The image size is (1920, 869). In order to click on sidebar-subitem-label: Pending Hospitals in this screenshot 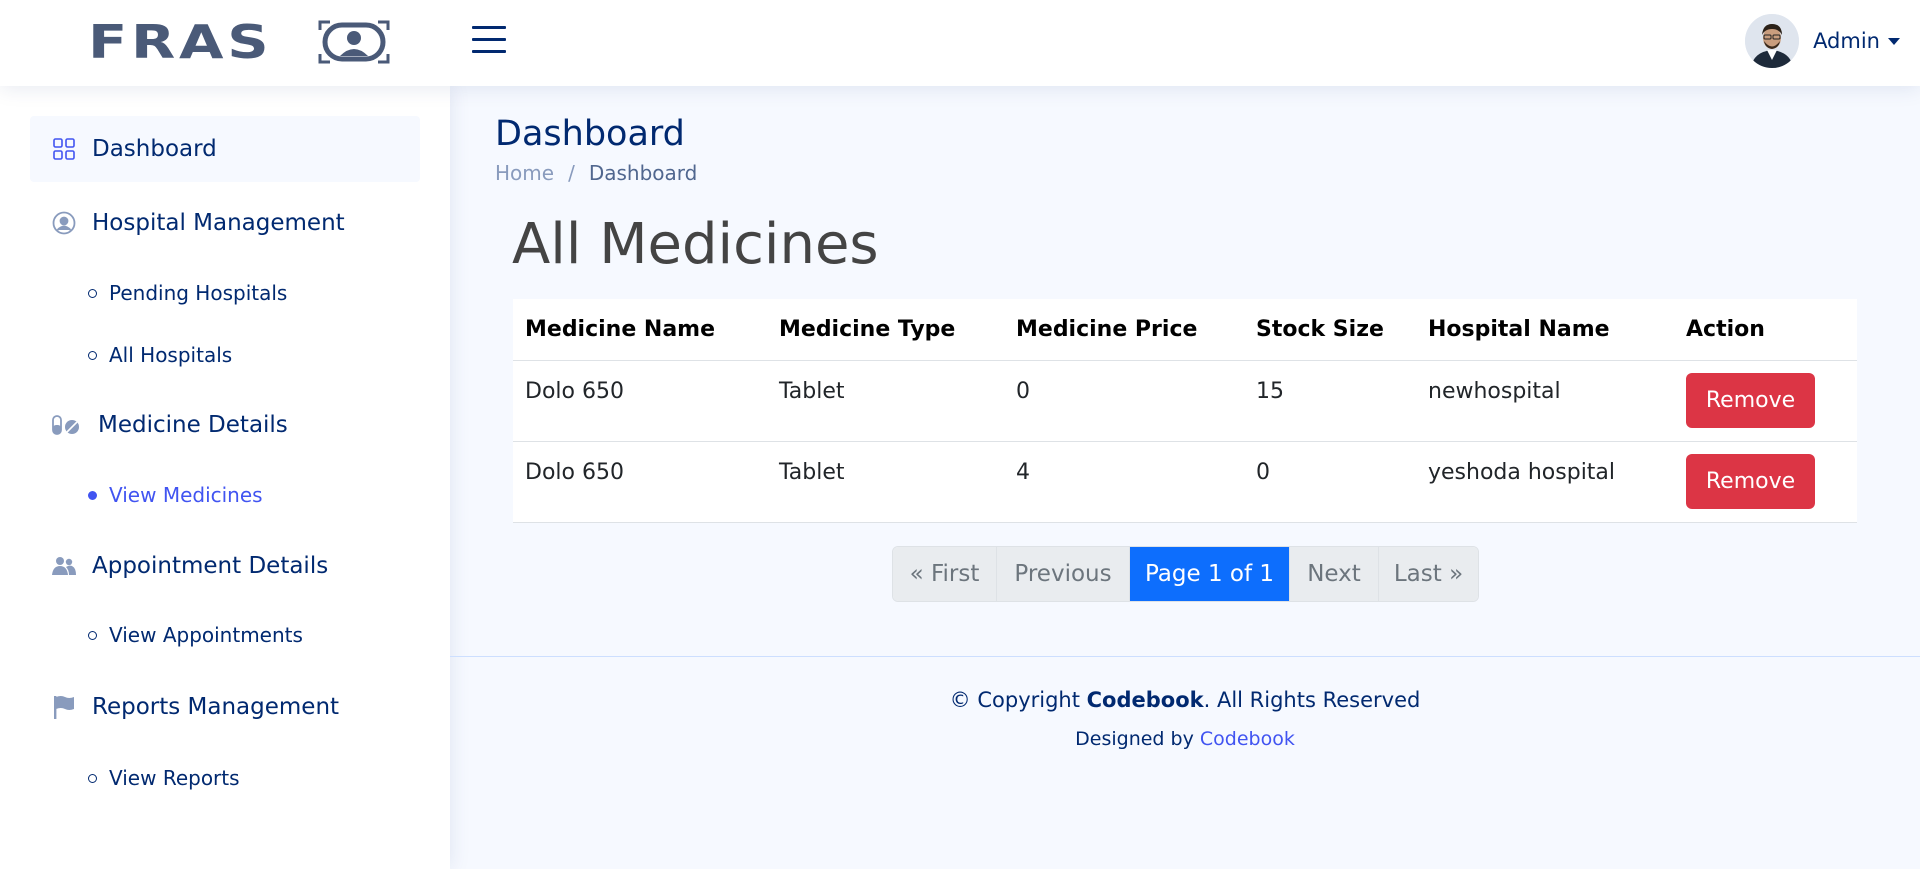, I will do `click(198, 293)`.